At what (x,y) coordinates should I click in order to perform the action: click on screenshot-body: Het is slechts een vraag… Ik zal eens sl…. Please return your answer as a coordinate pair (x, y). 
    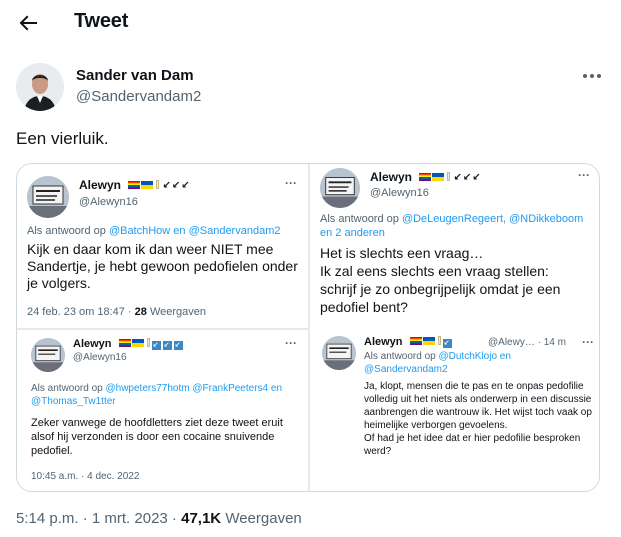
    Looking at the image, I should click on (440, 280).